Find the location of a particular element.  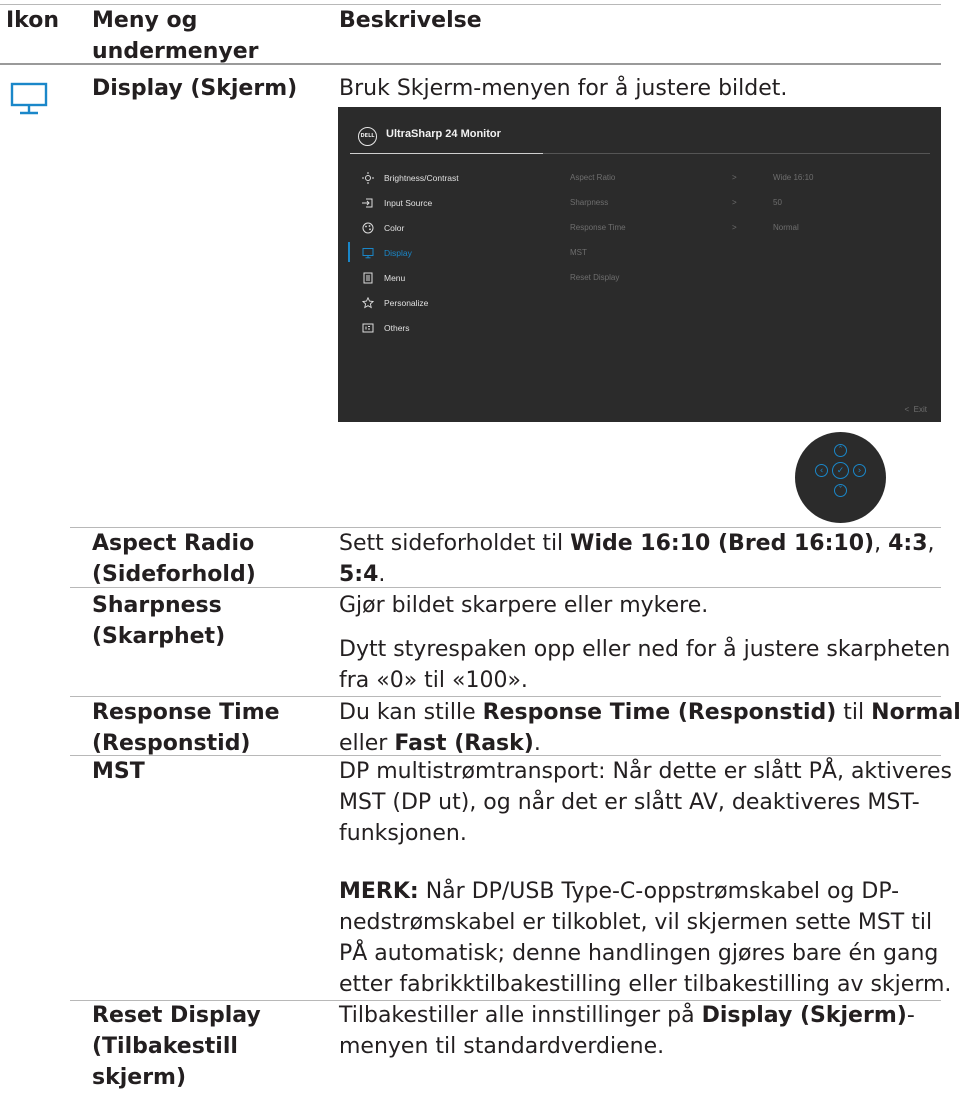

osd-sub-mst: MST is located at coordinates (578, 252).